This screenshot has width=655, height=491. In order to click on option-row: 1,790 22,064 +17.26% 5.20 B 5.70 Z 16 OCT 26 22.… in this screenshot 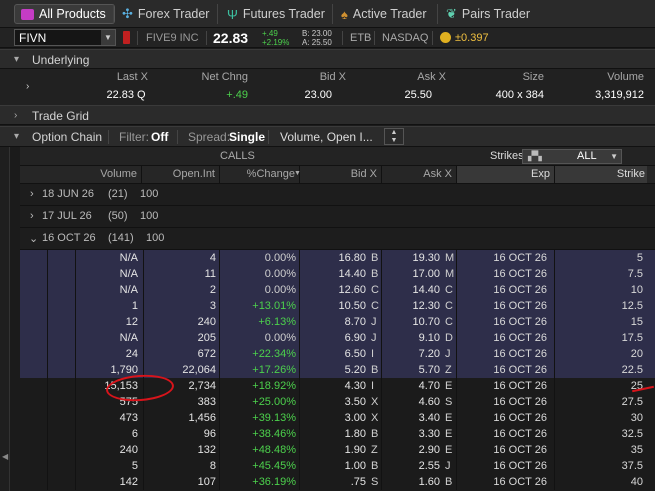, I will do `click(337, 370)`.